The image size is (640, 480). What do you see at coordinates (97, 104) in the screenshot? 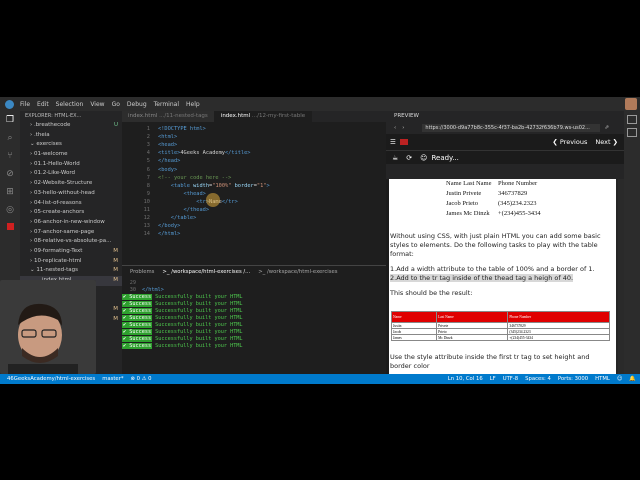
I see `menu-view: View` at bounding box center [97, 104].